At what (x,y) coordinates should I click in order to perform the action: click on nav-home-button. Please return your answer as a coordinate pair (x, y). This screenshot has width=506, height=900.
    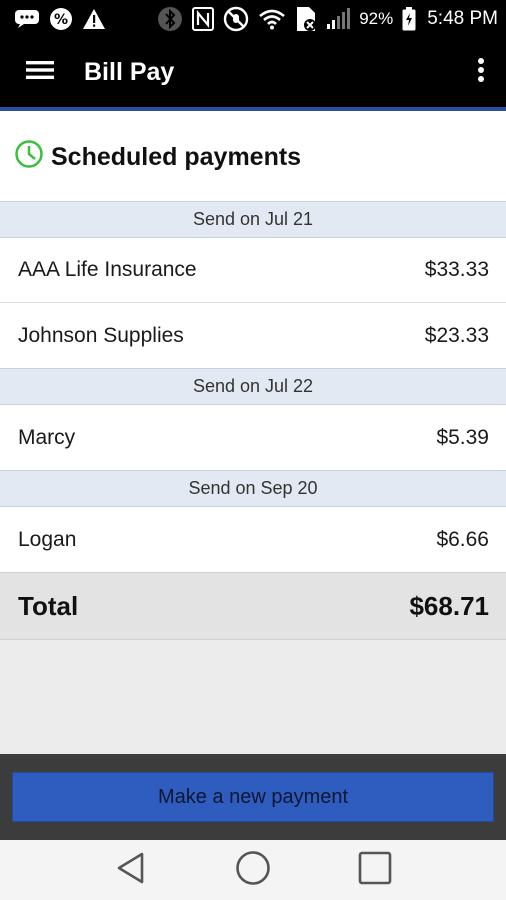
    Looking at the image, I should click on (253, 870).